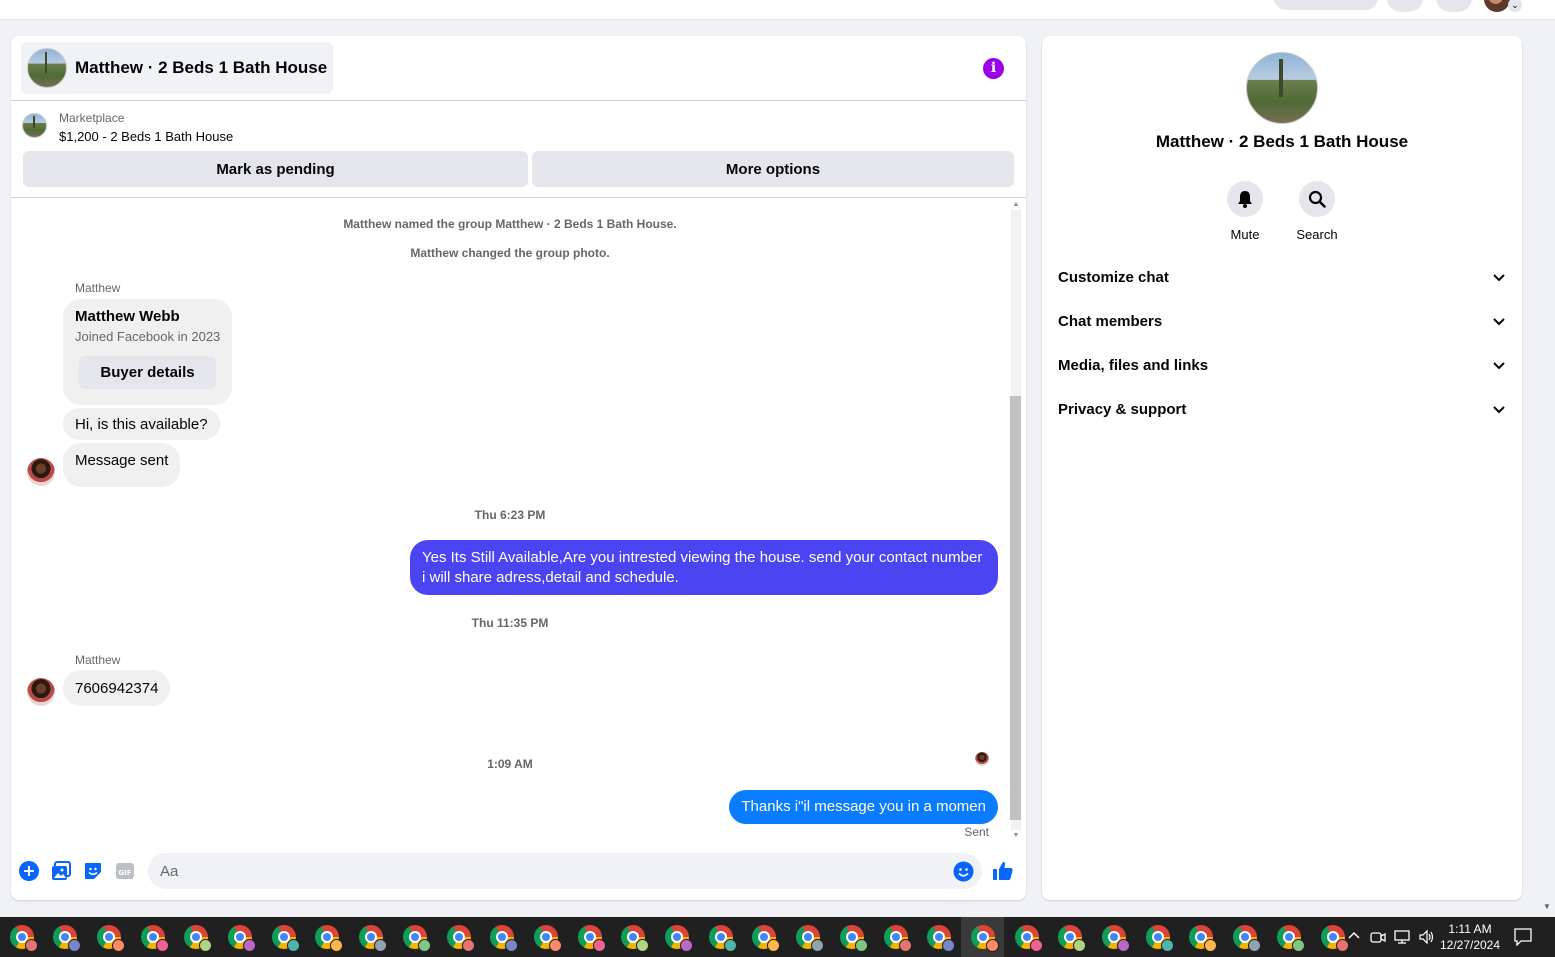 This screenshot has height=957, width=1555. Describe the element at coordinates (1402, 937) in the screenshot. I see `network-icon` at that location.